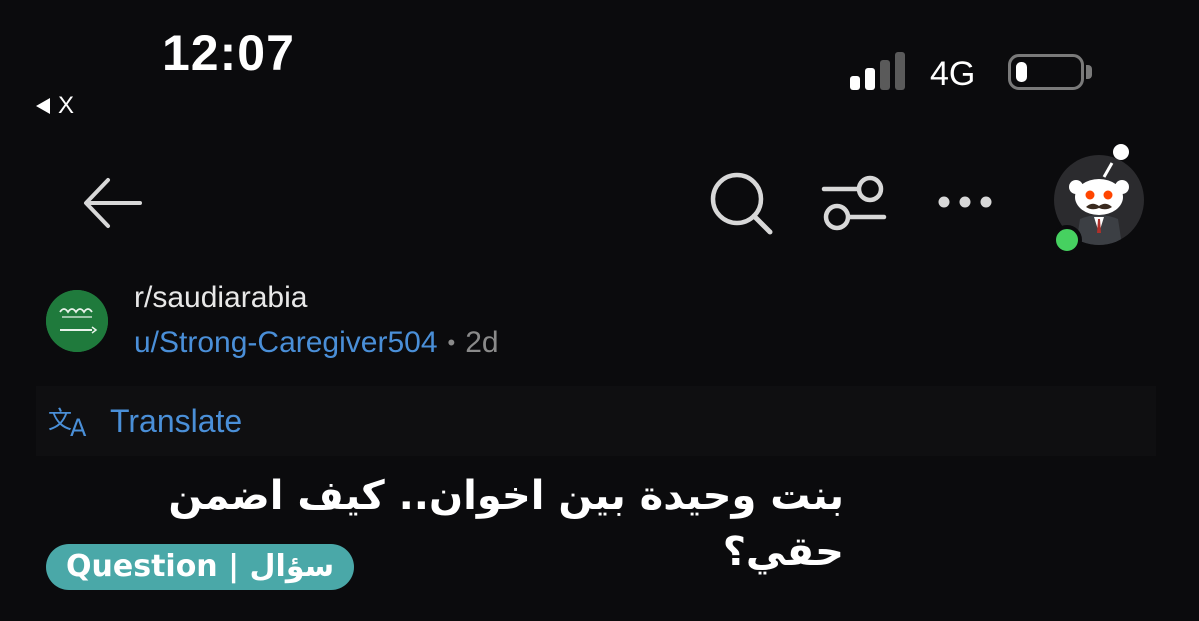 This screenshot has height=621, width=1199. I want to click on saudi-flag-icon, so click(77, 321).